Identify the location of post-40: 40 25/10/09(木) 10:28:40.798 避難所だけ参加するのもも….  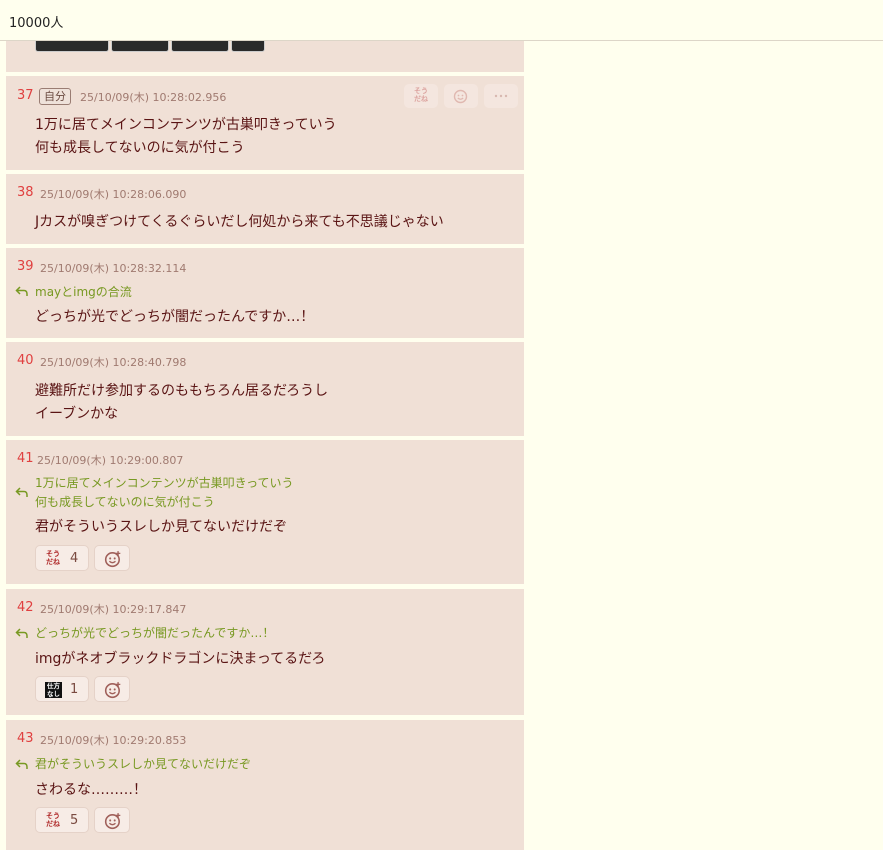
(265, 389).